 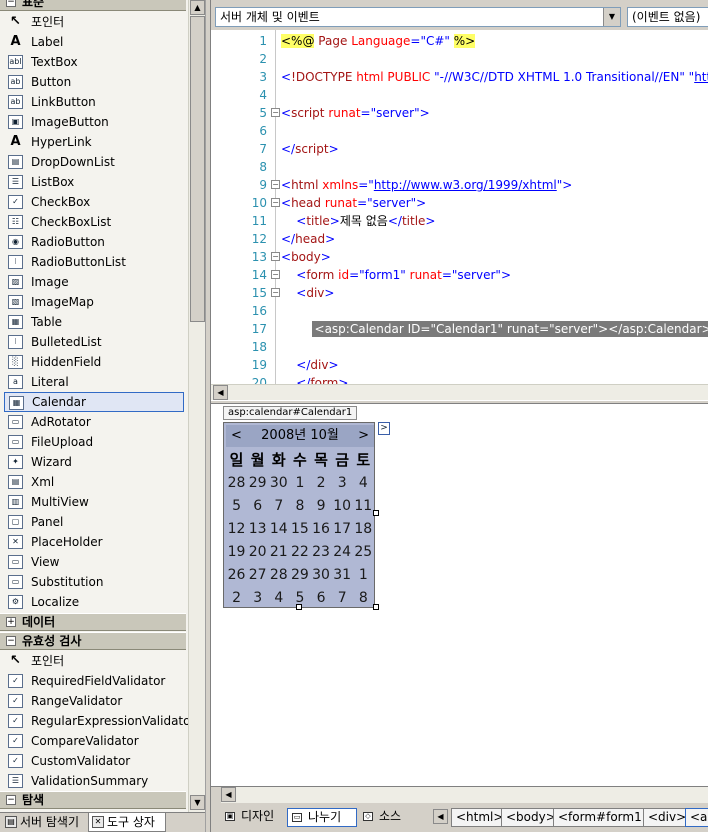 What do you see at coordinates (94, 761) in the screenshot?
I see `tool-item-customvalidator: ✓ CustomValidator` at bounding box center [94, 761].